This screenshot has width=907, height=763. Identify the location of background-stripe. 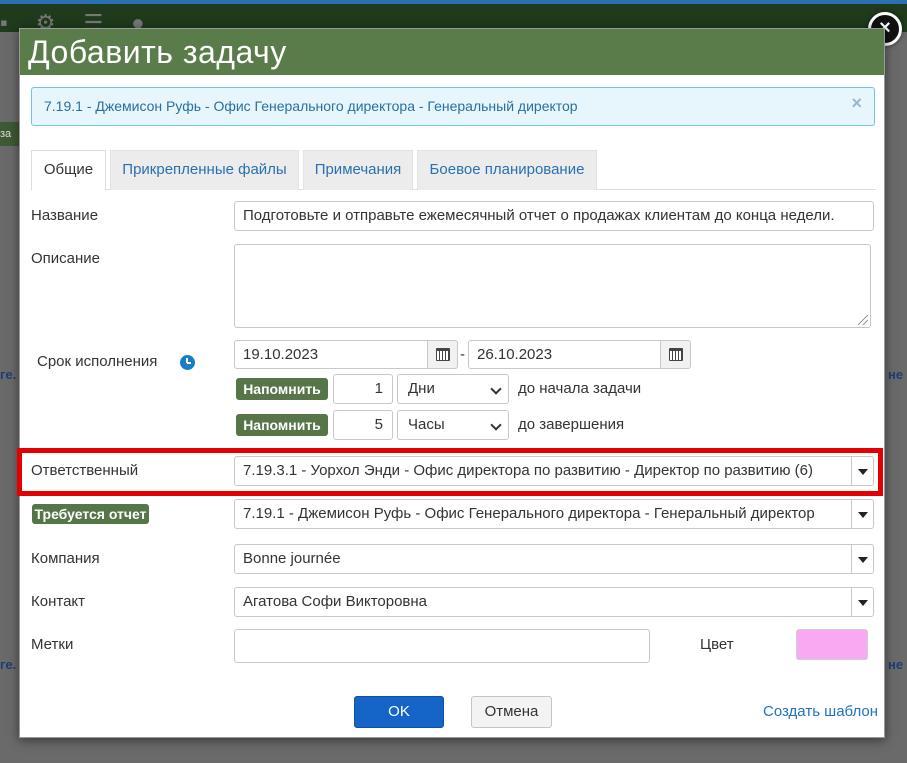
(453, 2).